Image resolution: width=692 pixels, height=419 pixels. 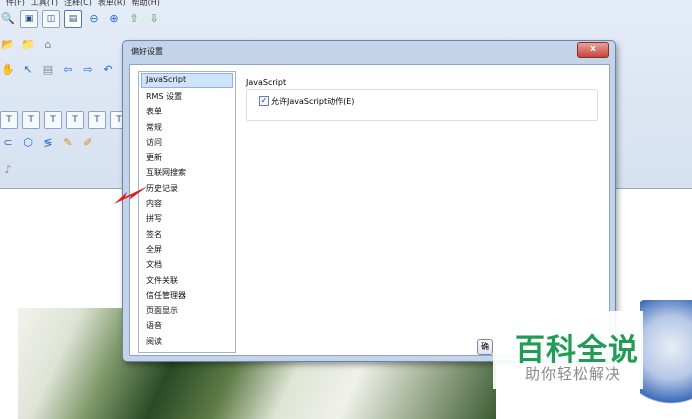 I want to click on open-folder-icon: 📂, so click(x=8, y=45).